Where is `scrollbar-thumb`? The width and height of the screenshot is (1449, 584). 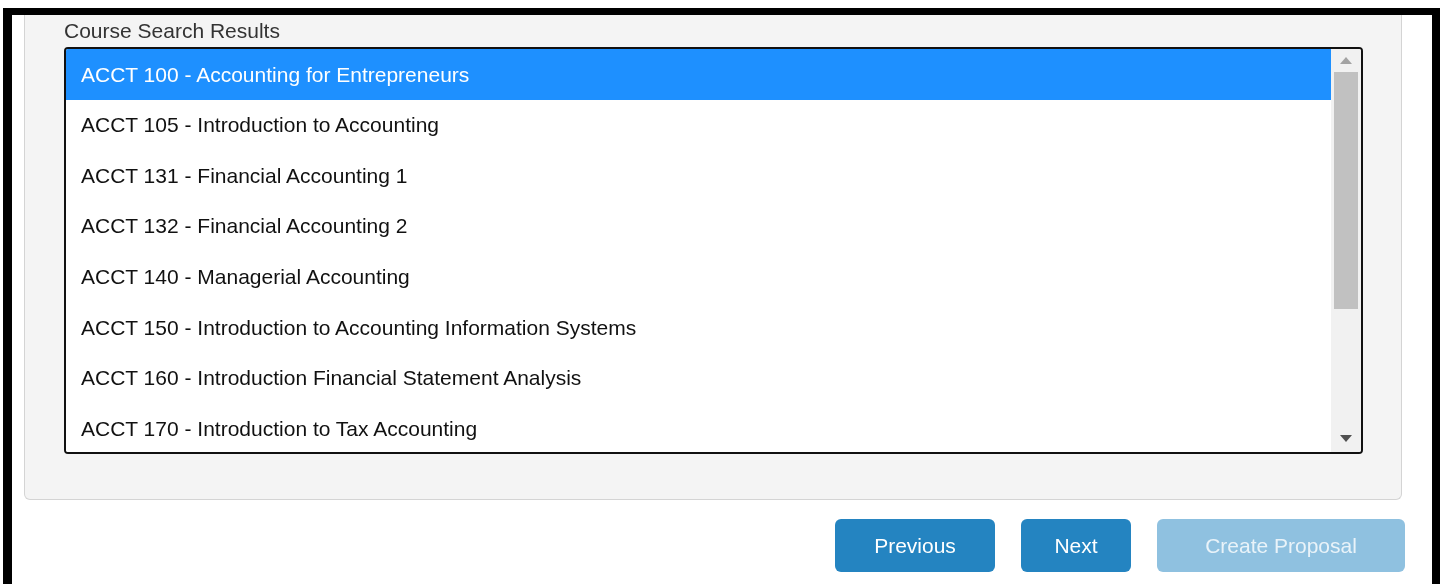
scrollbar-thumb is located at coordinates (1346, 190).